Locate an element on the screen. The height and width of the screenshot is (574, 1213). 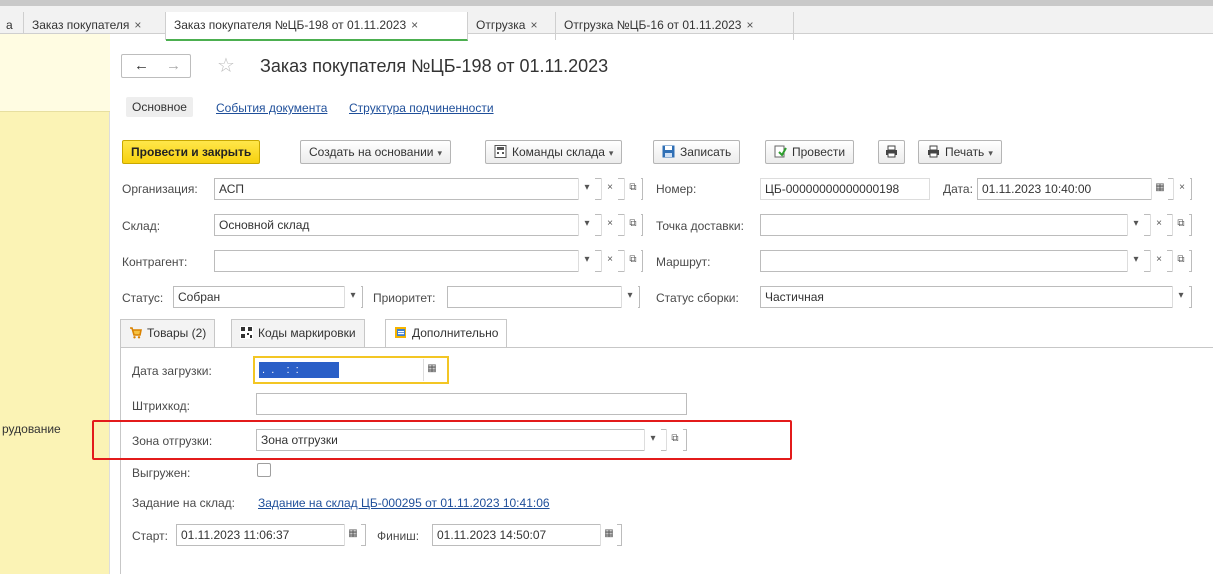
tab-additional-label: Дополнительно is located at coordinates (455, 333).